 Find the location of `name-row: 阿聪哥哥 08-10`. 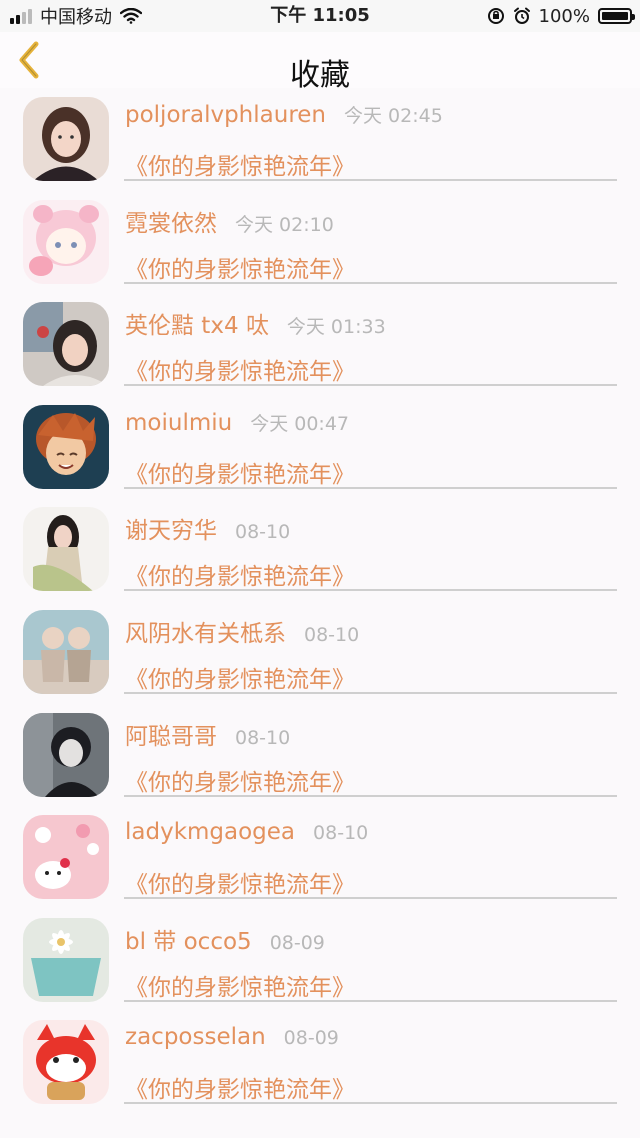

name-row: 阿聪哥哥 08-10 is located at coordinates (207, 734).